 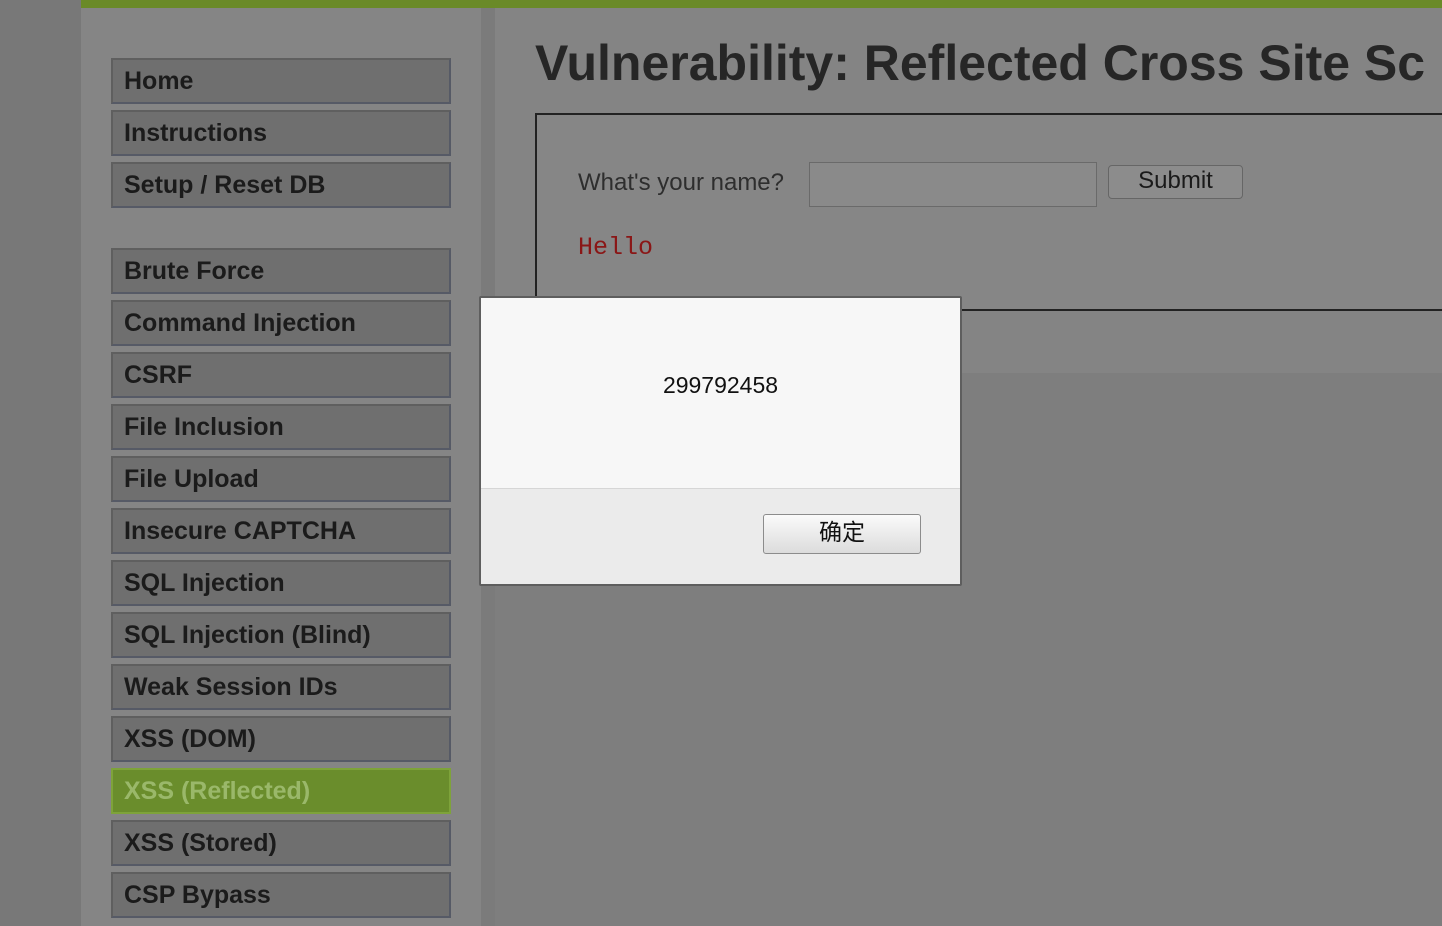 I want to click on alert-footer: 确定, so click(x=720, y=536).